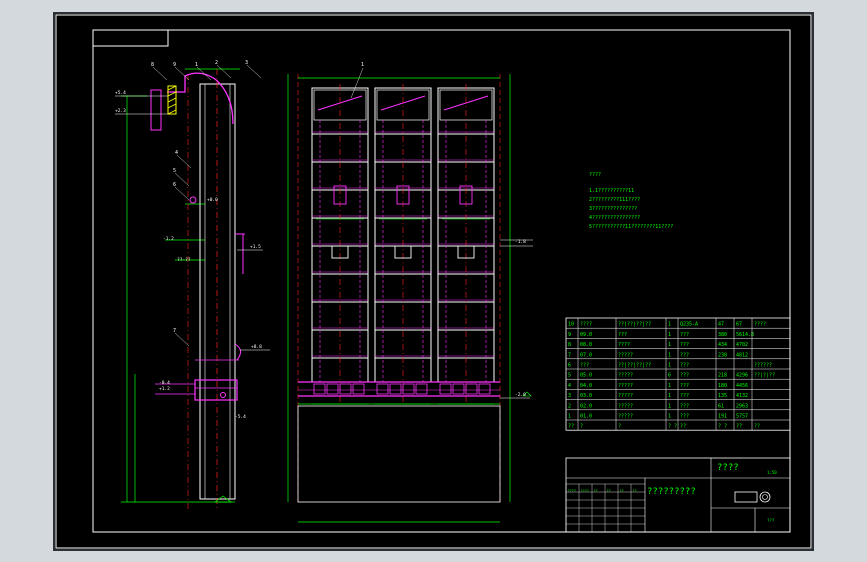  I want to click on title-block: ???????????????? ???? ????????? 1:50 ???, so click(678, 495).